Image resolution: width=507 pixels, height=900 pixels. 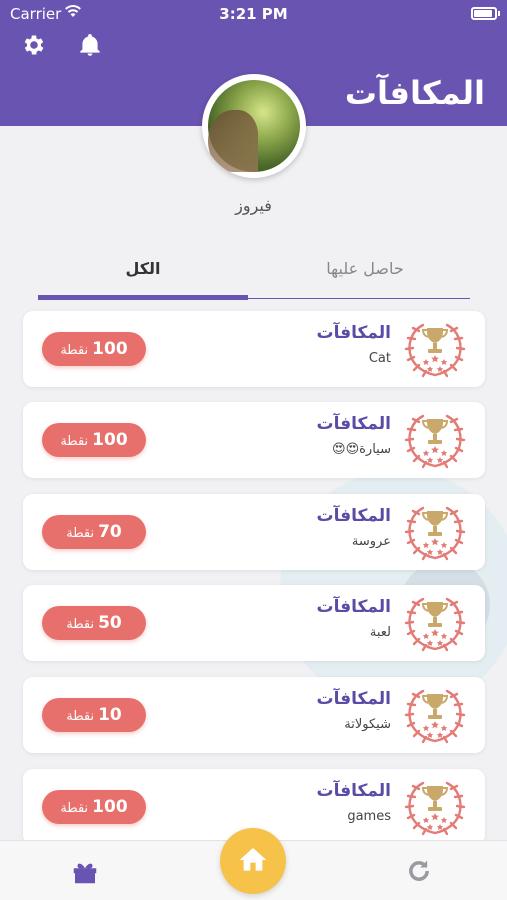 I want to click on home-button, so click(x=253, y=861).